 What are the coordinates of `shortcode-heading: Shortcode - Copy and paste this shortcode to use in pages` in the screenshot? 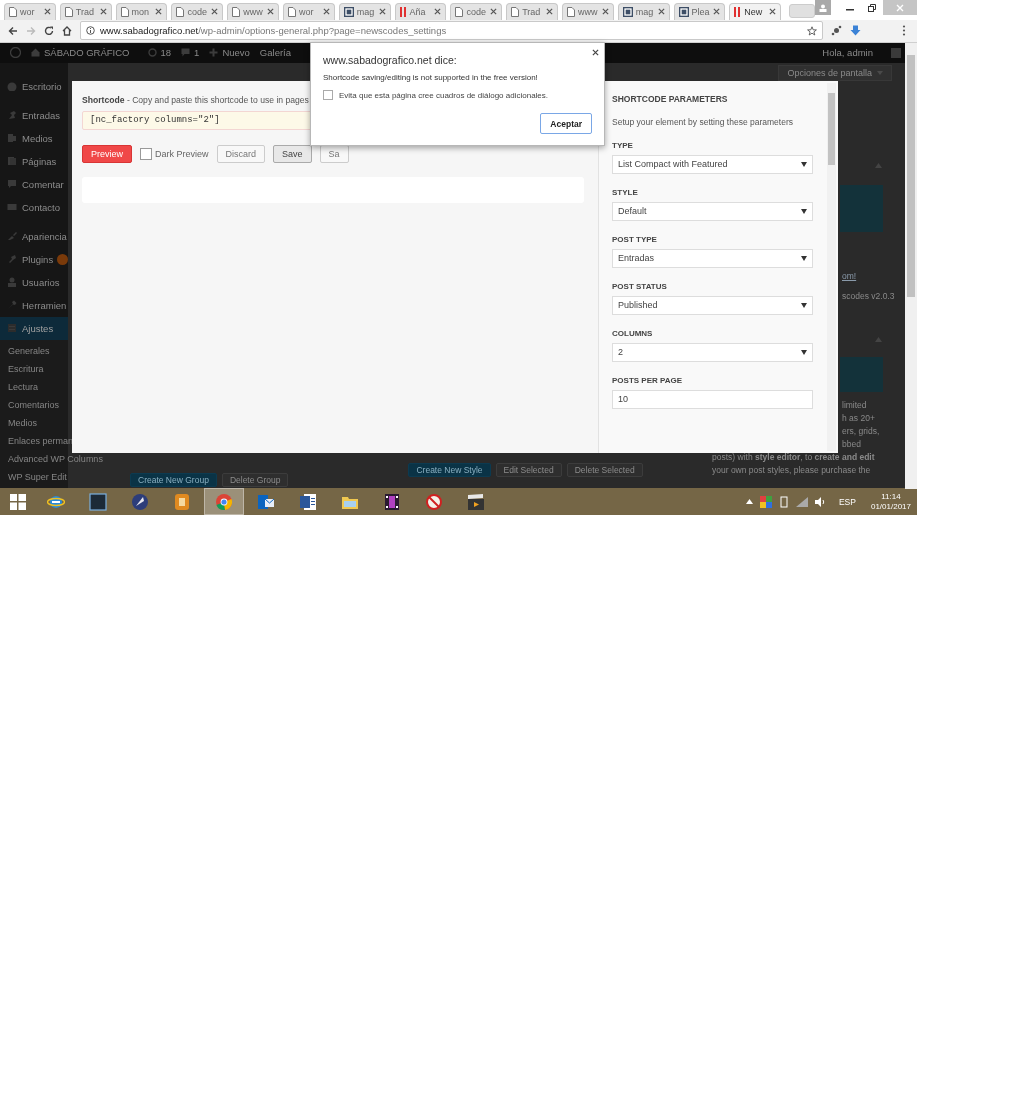 It's located at (195, 99).